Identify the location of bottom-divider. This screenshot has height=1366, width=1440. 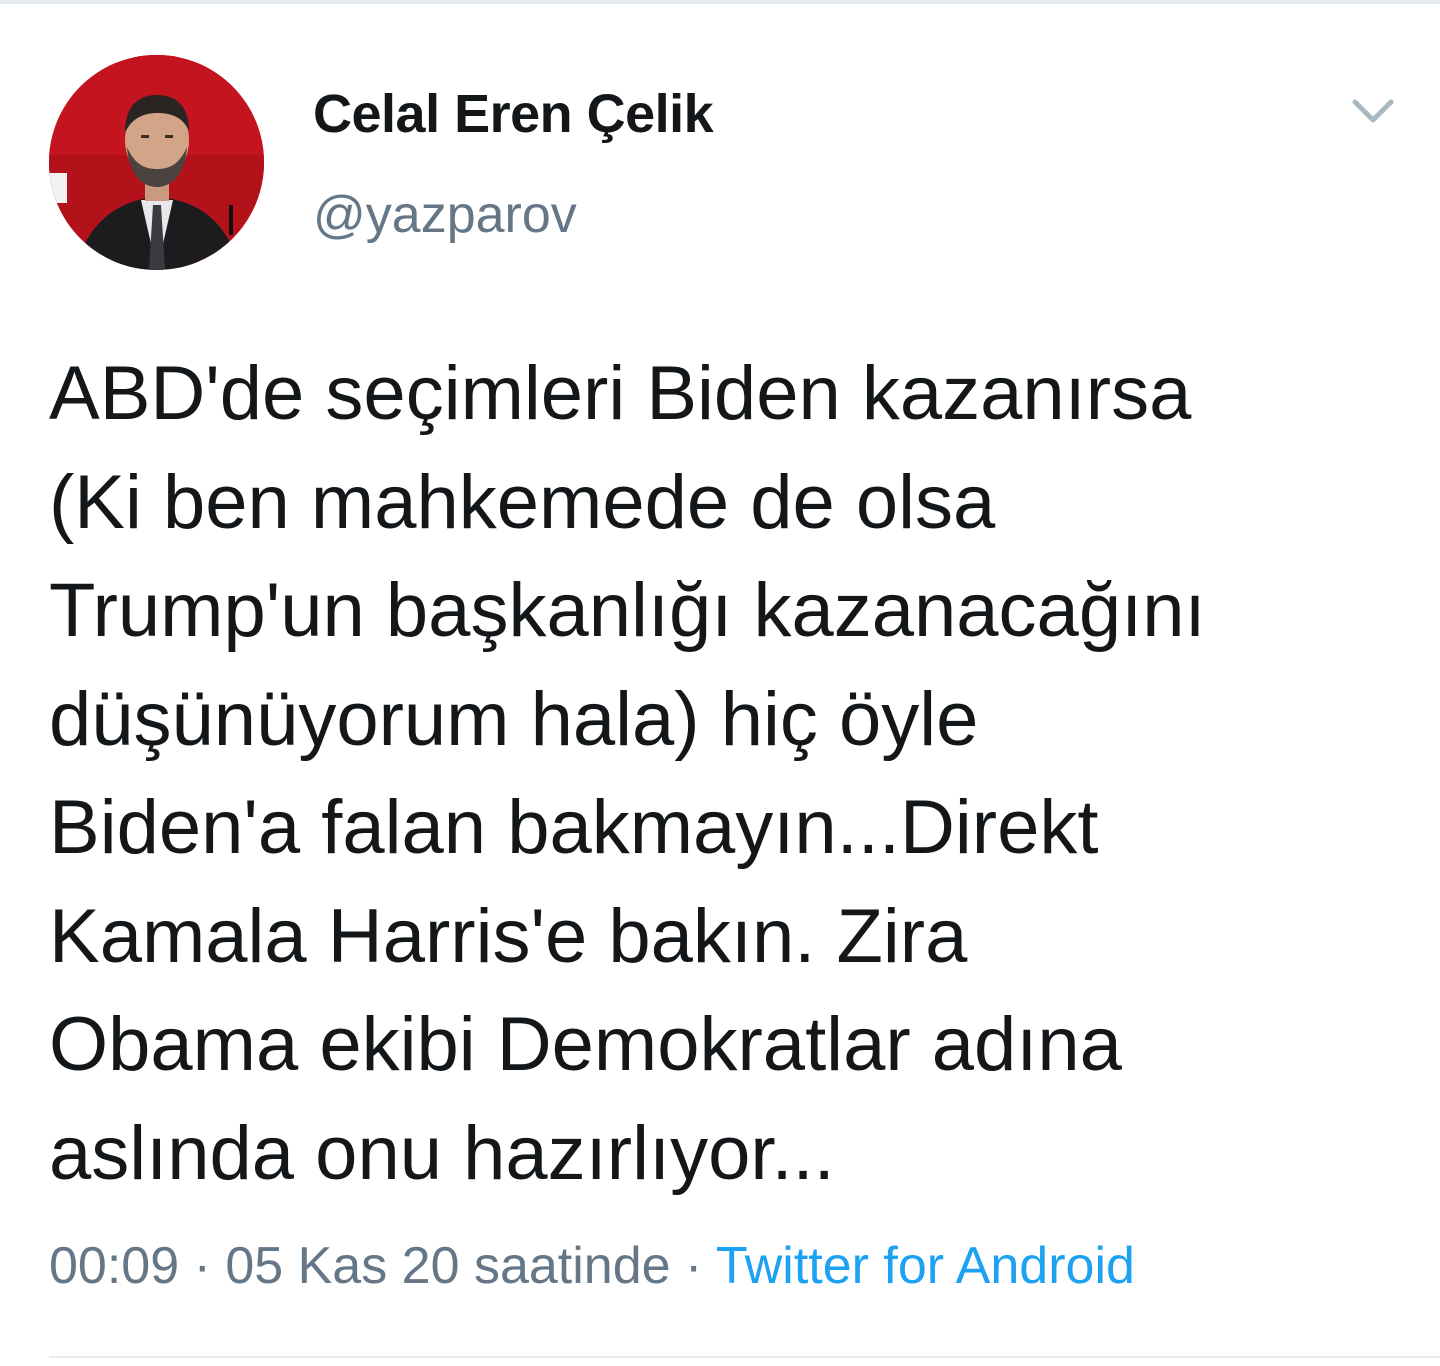
(744, 1357).